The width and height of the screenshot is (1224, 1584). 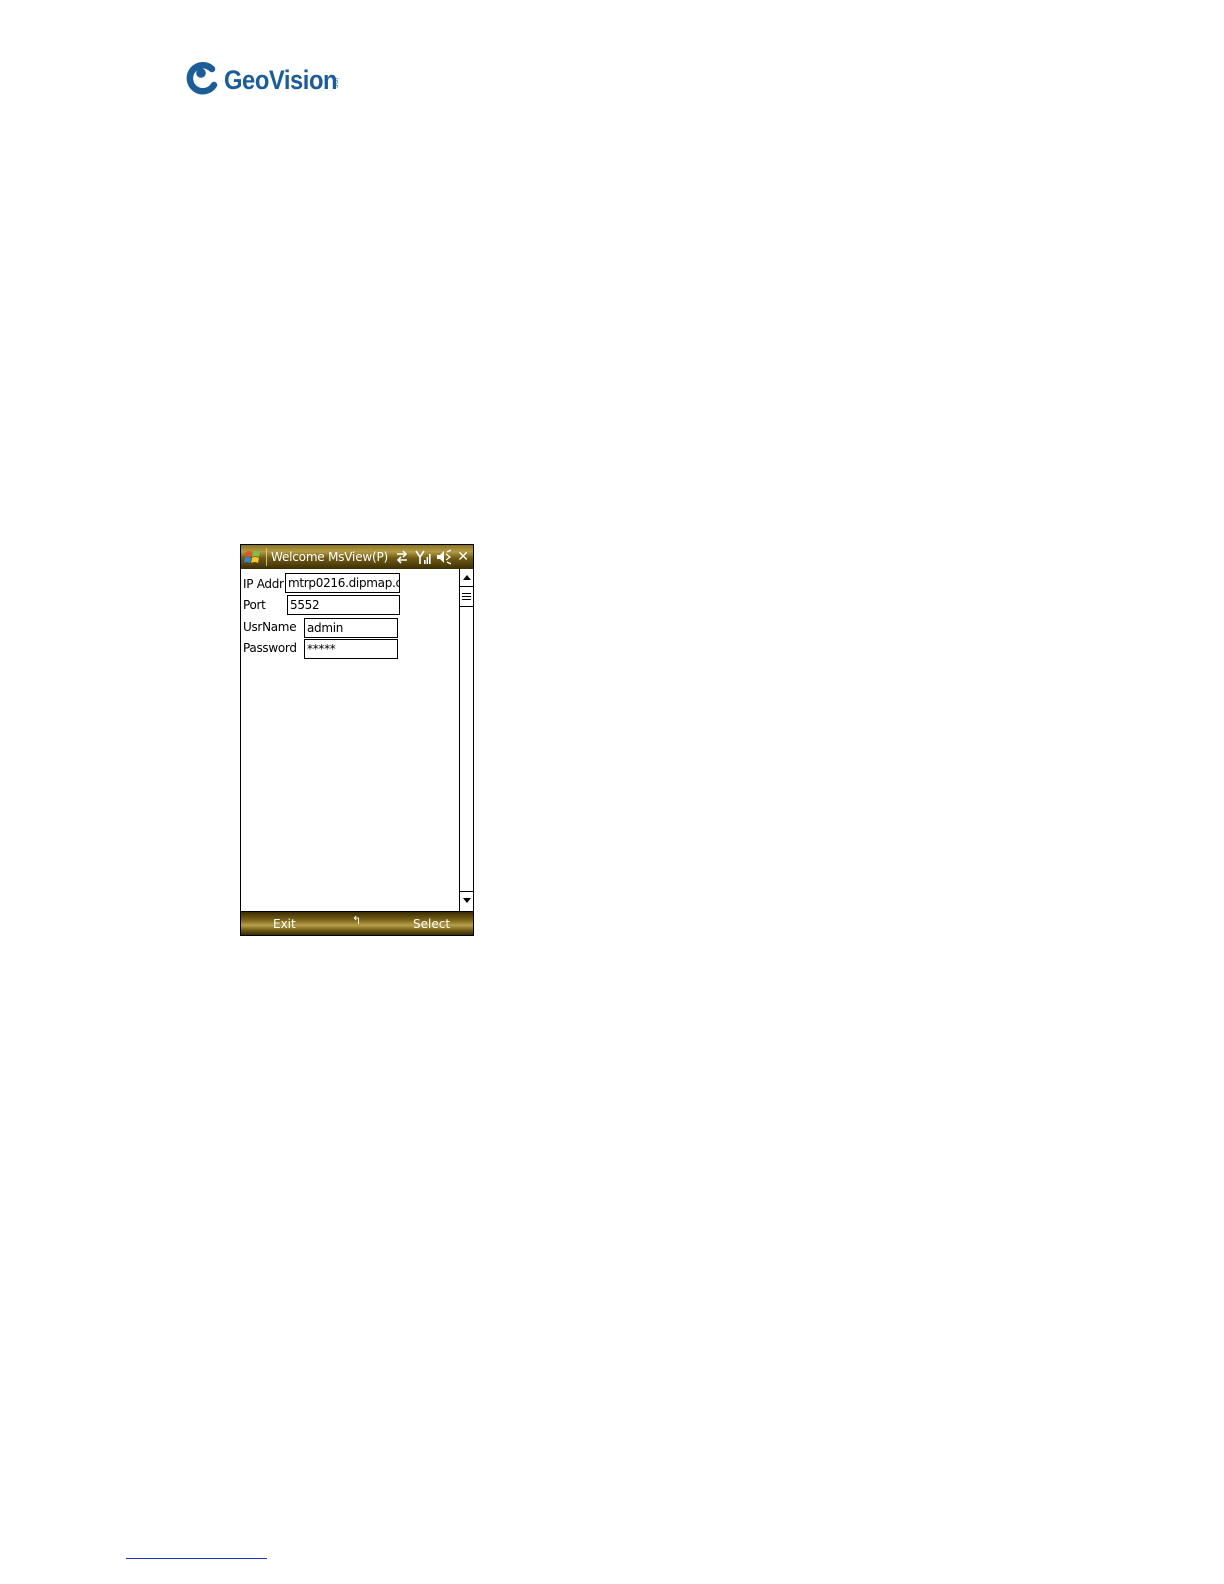 I want to click on password-field: *****, so click(x=351, y=649).